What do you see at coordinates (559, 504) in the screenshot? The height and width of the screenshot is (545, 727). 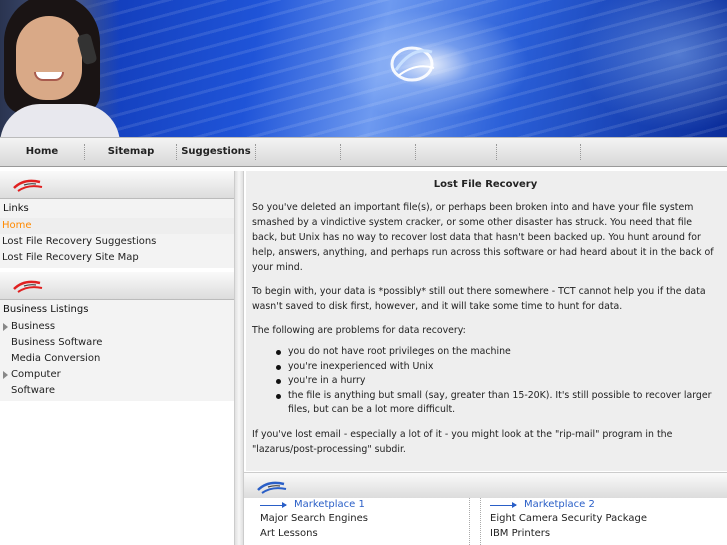 I see `marketplace-title: Marketplace 2` at bounding box center [559, 504].